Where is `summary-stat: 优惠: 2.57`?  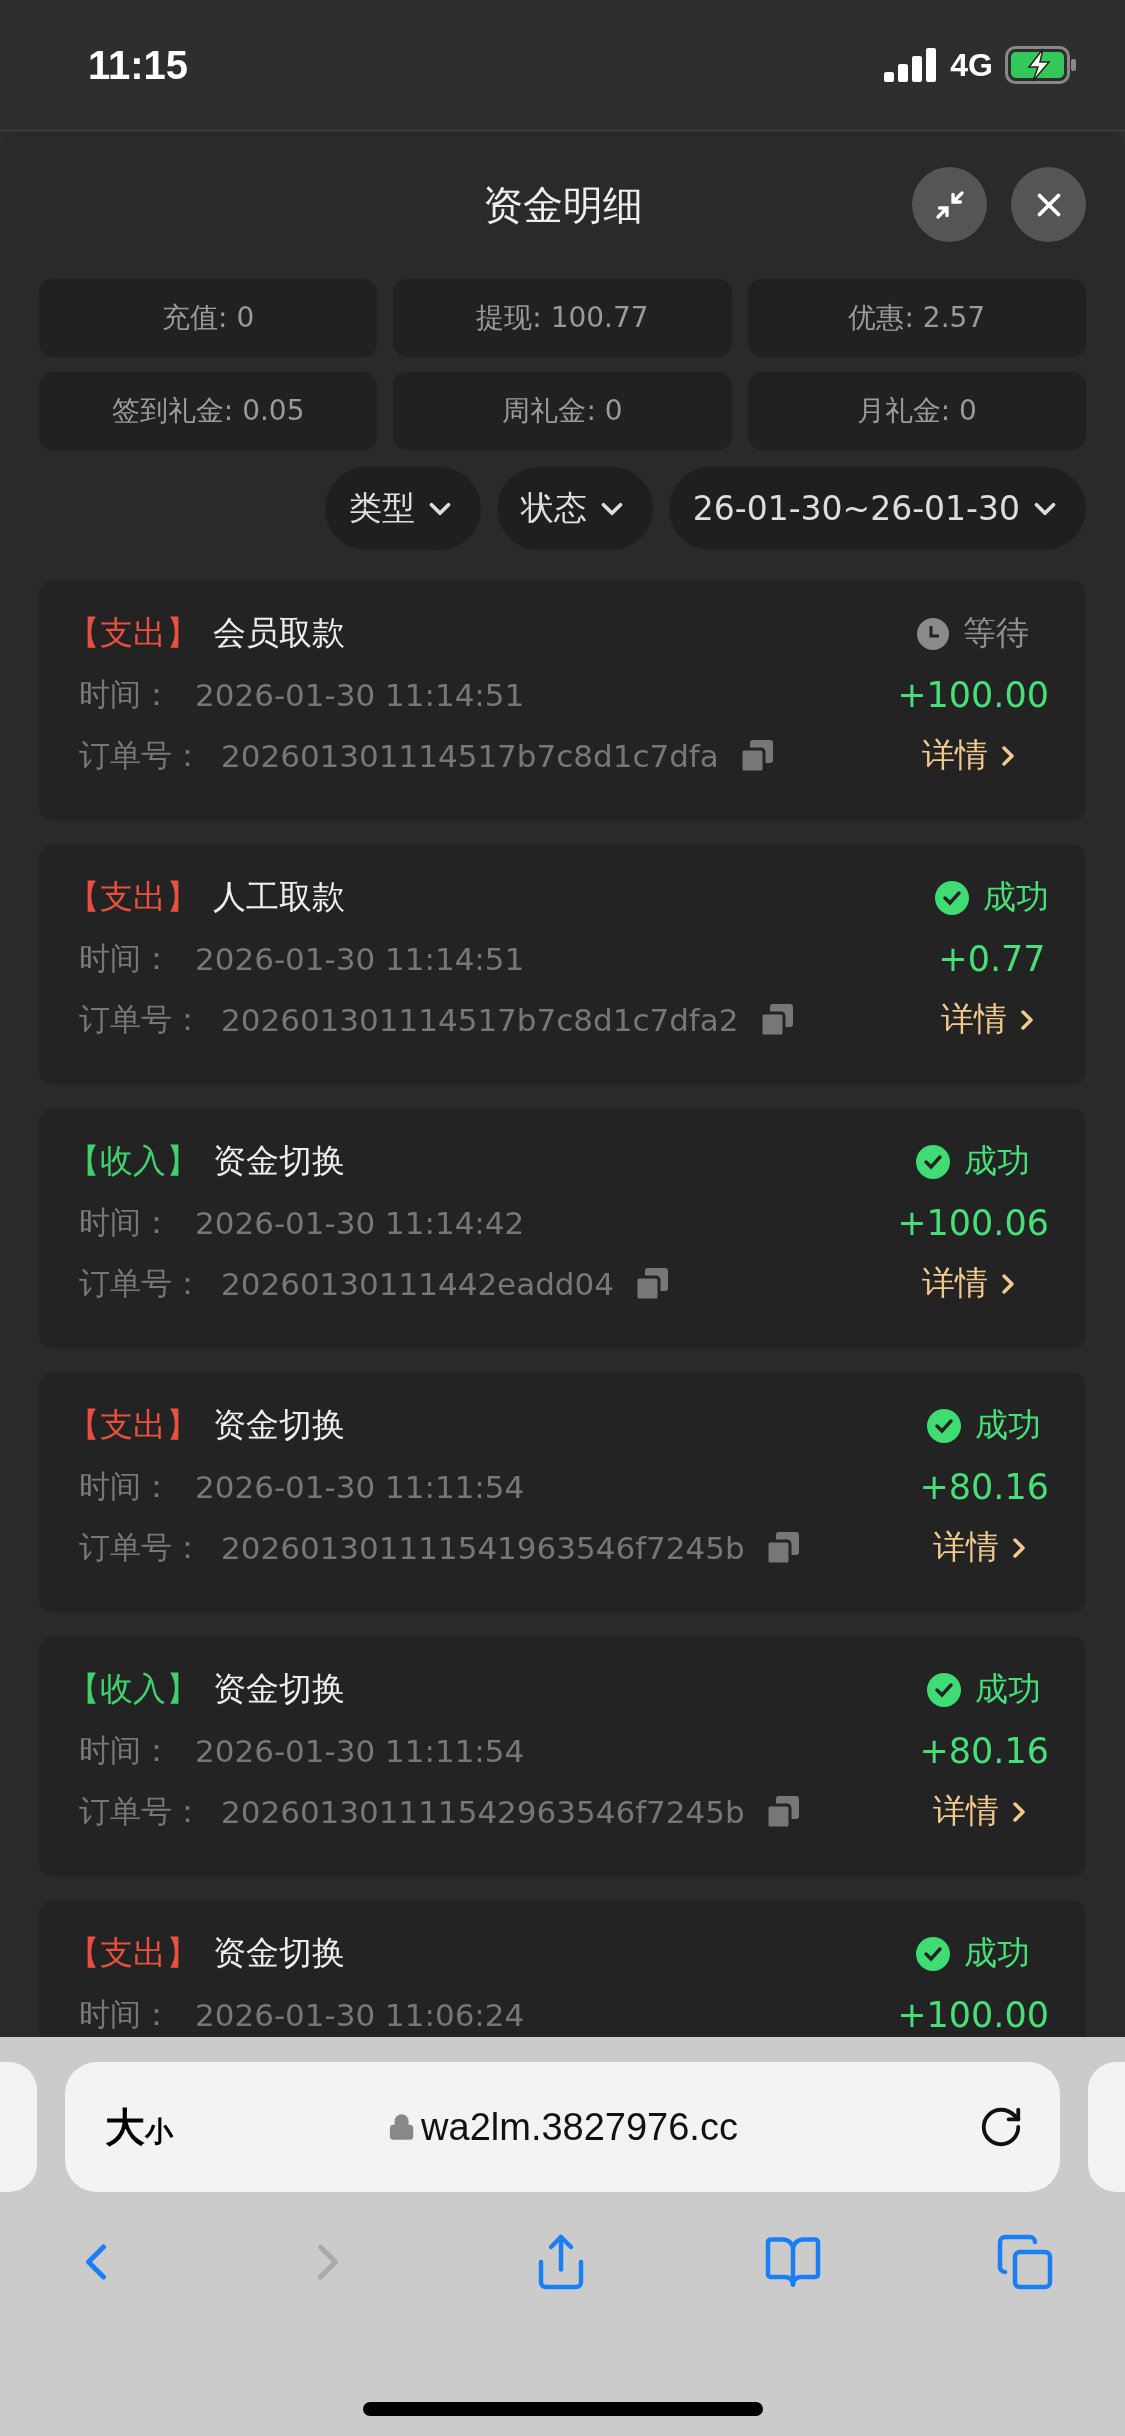 summary-stat: 优惠: 2.57 is located at coordinates (916, 318).